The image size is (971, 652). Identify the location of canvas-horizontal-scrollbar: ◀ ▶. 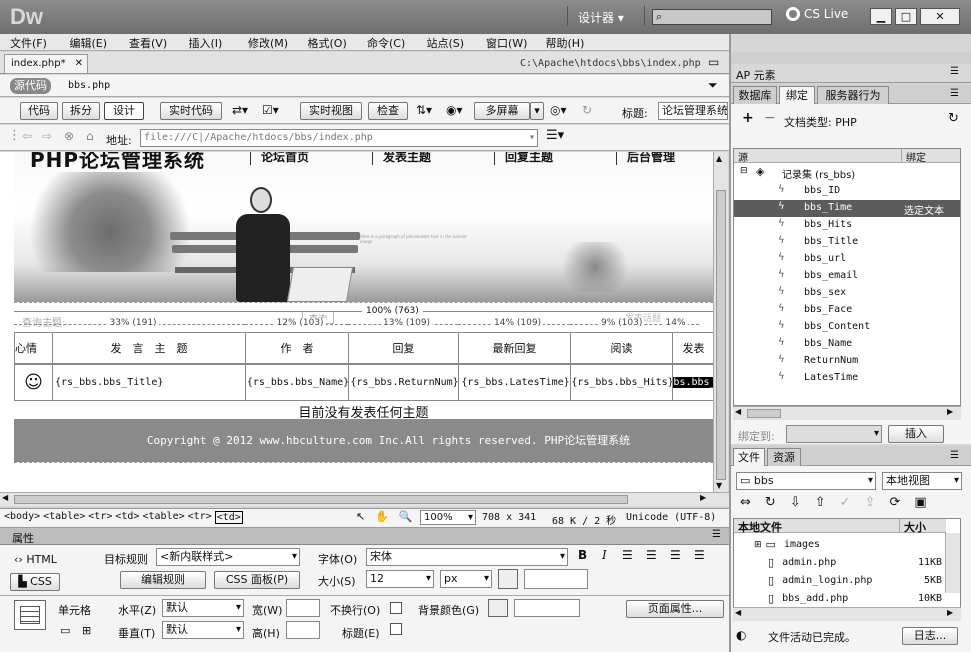
(364, 499).